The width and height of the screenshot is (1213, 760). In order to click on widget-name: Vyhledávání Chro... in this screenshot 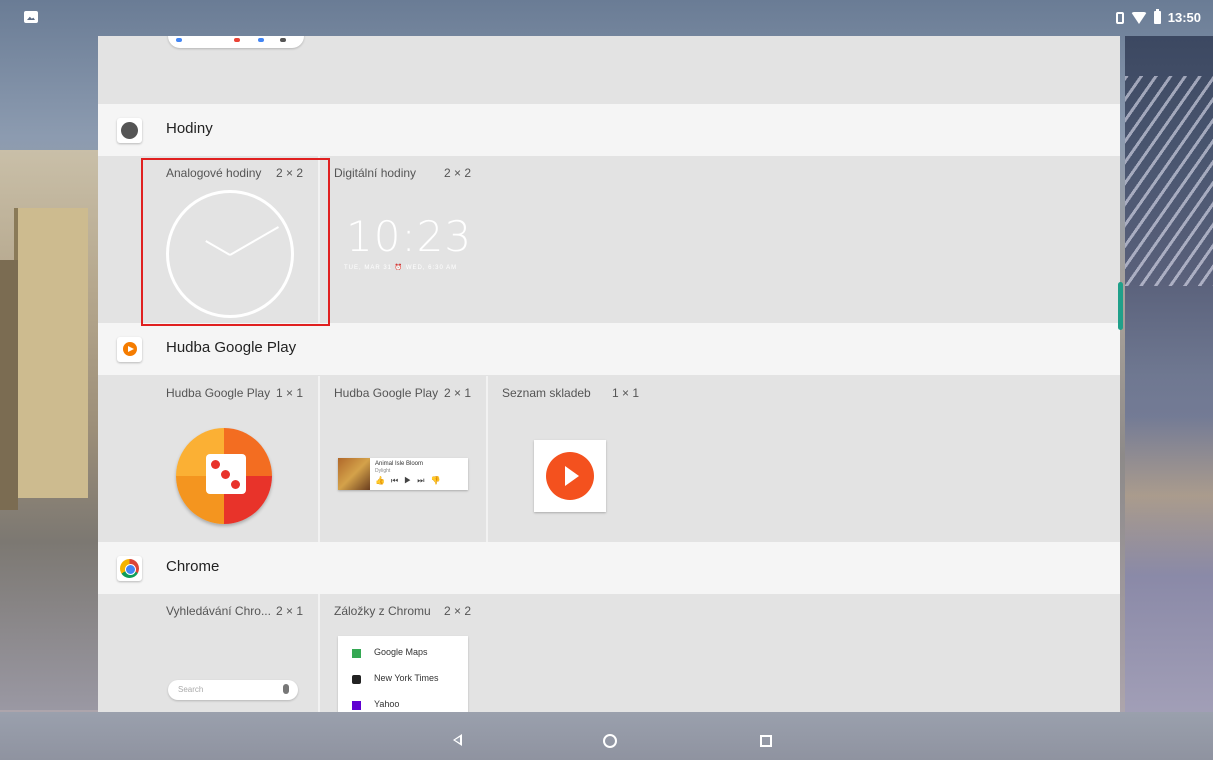, I will do `click(218, 611)`.